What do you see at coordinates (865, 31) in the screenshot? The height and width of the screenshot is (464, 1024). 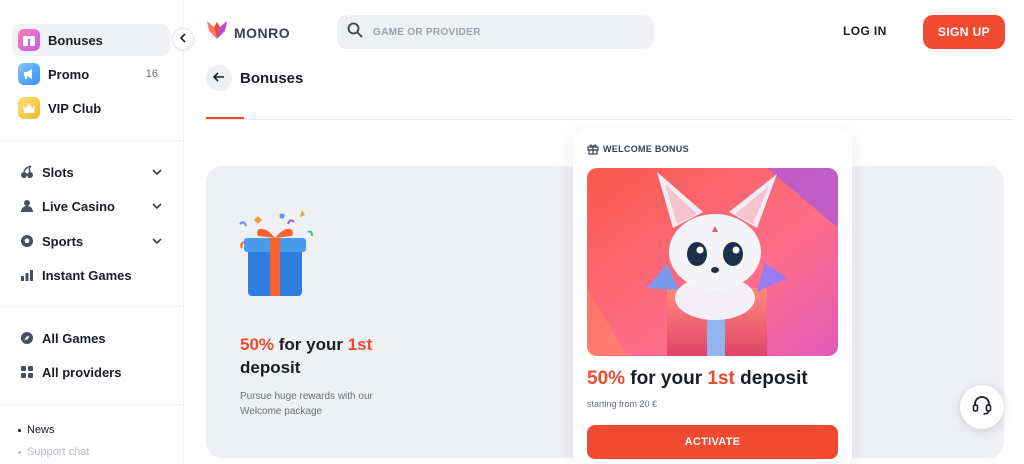 I see `login-button: LOG IN` at bounding box center [865, 31].